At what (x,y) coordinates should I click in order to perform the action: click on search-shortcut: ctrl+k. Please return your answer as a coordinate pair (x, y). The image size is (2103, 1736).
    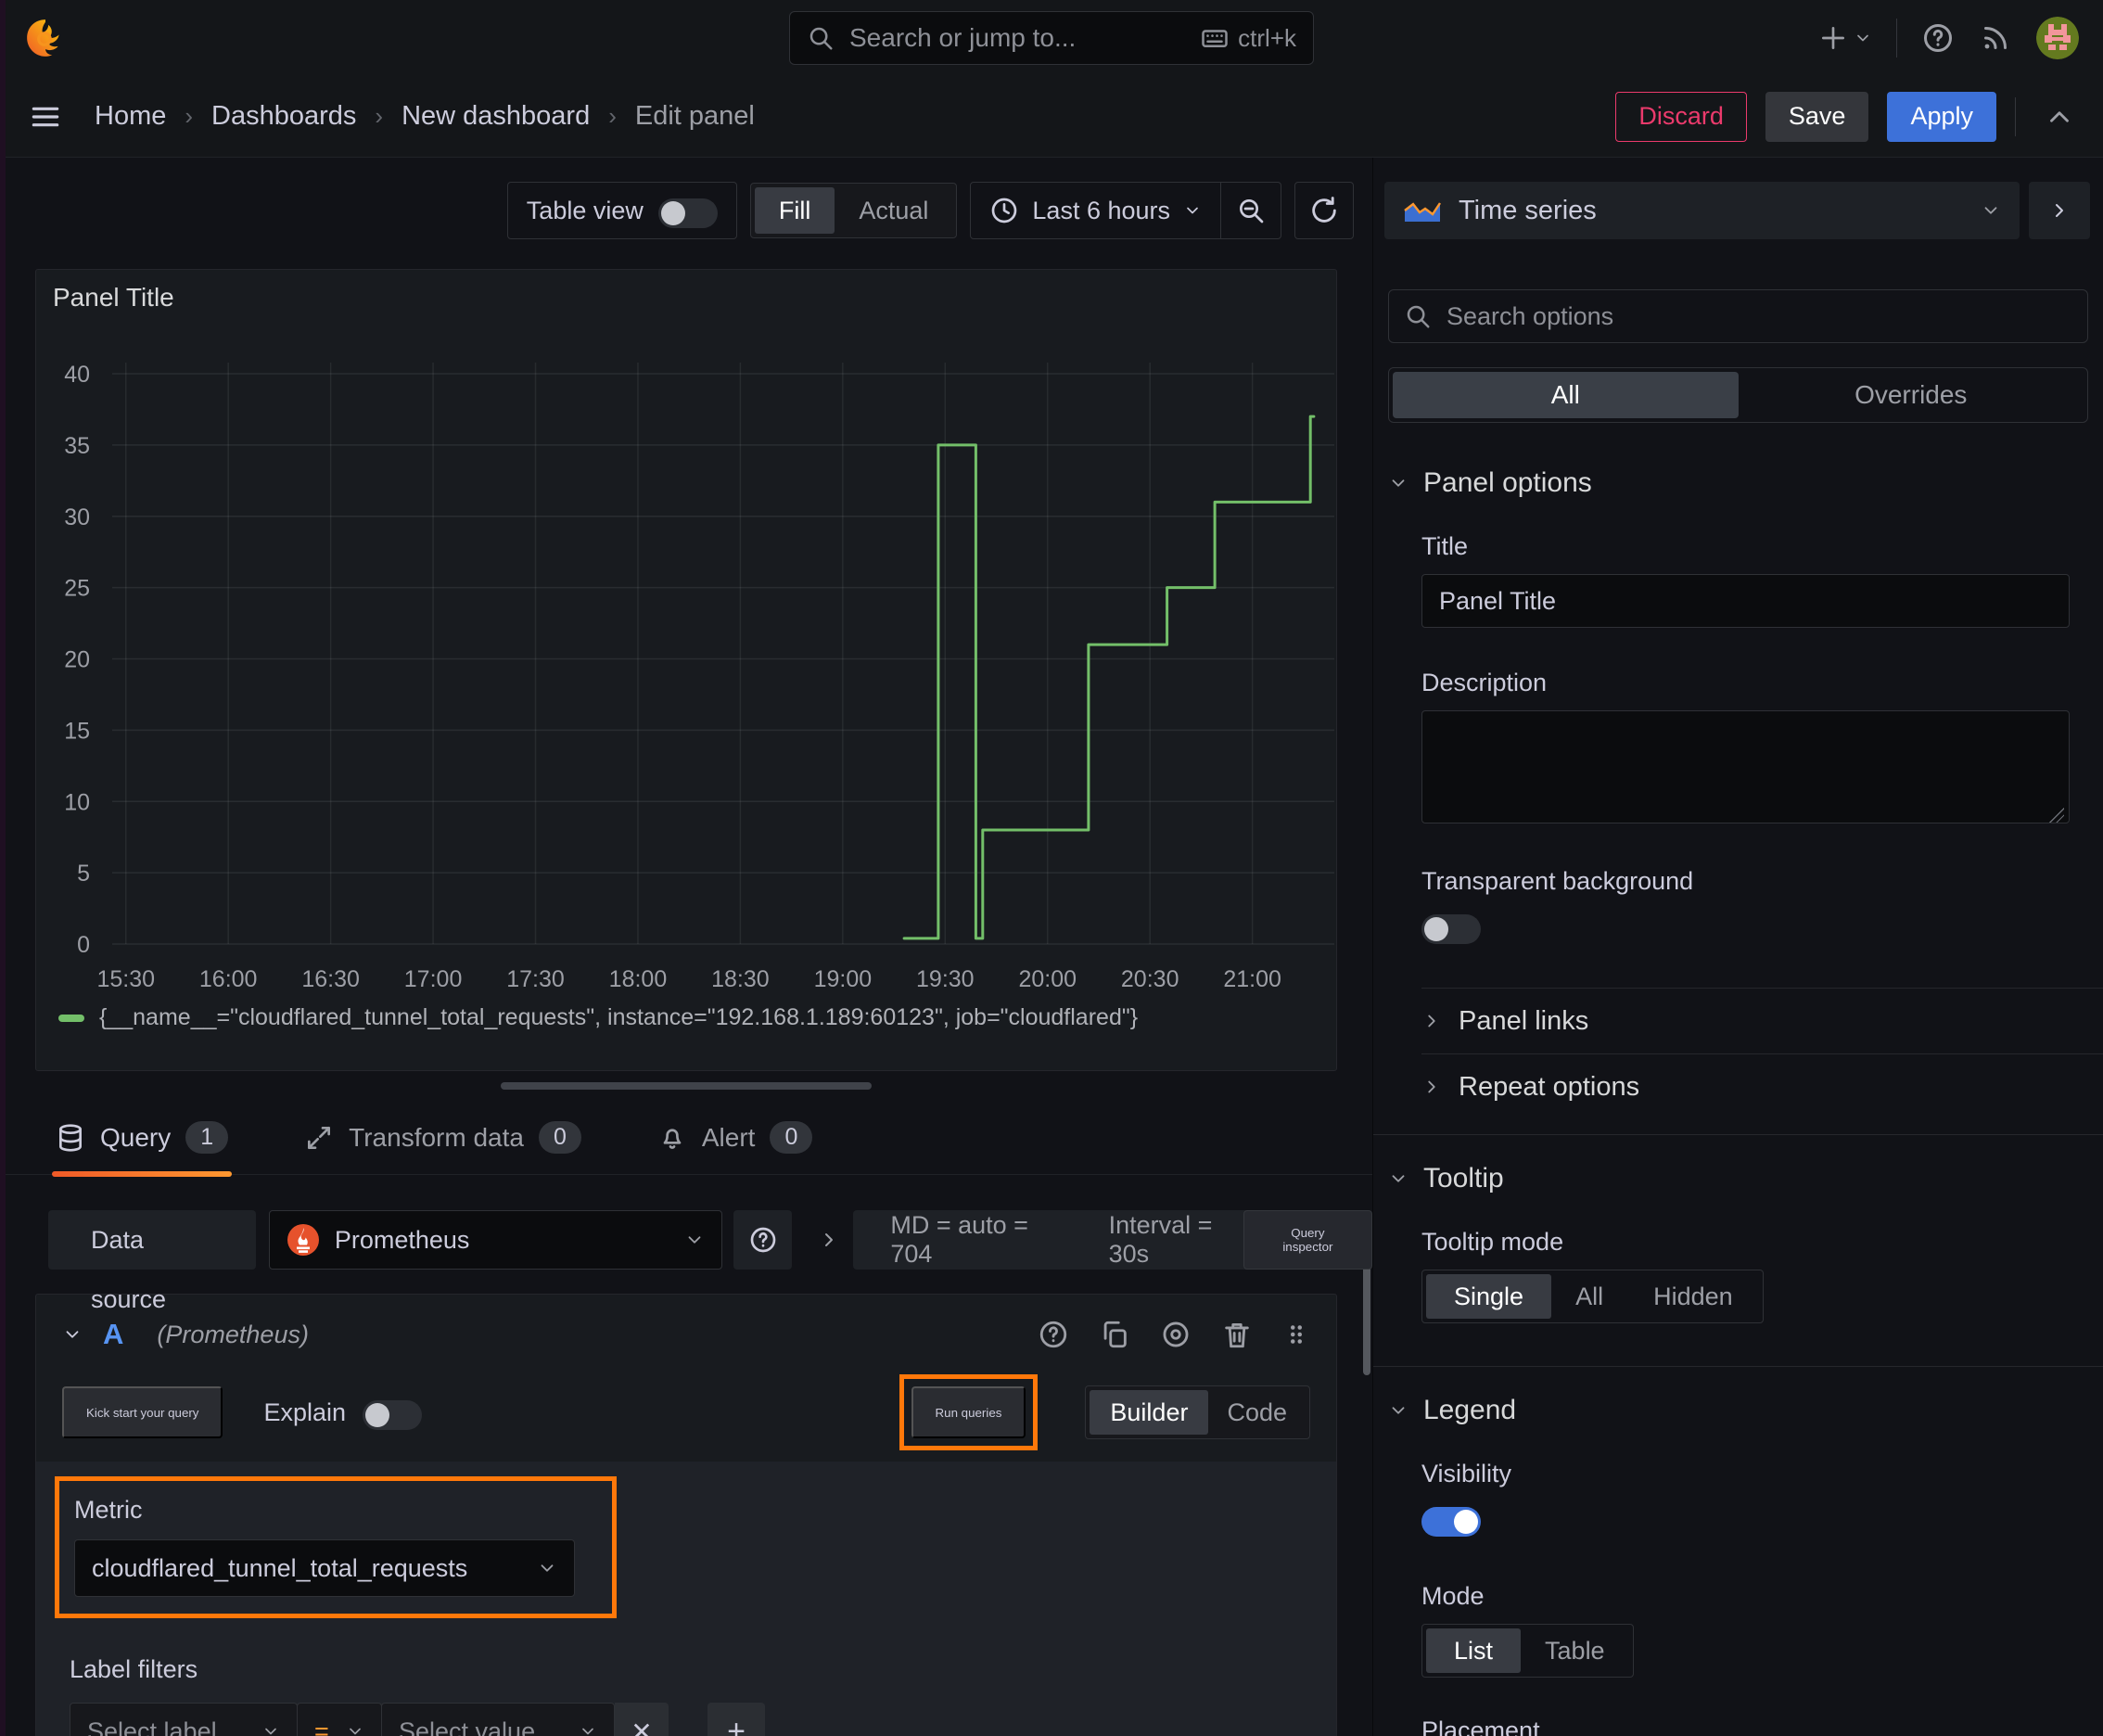
    Looking at the image, I should click on (1248, 38).